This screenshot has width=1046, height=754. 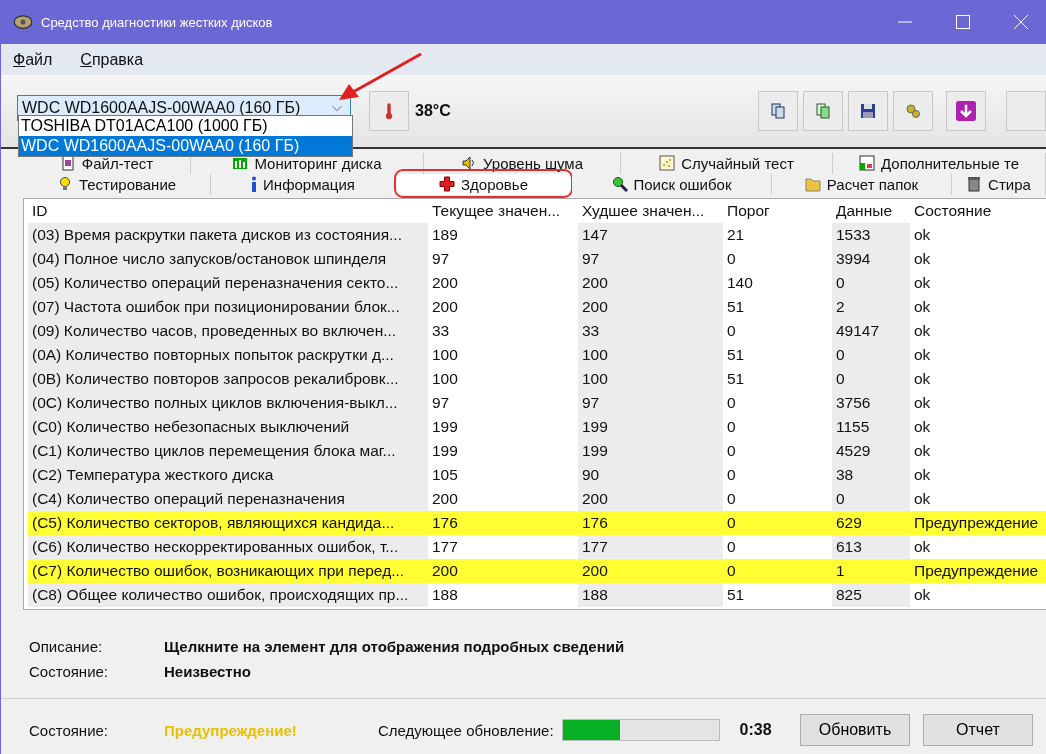 What do you see at coordinates (871, 330) in the screenshot?
I see `table-cell: 49147` at bounding box center [871, 330].